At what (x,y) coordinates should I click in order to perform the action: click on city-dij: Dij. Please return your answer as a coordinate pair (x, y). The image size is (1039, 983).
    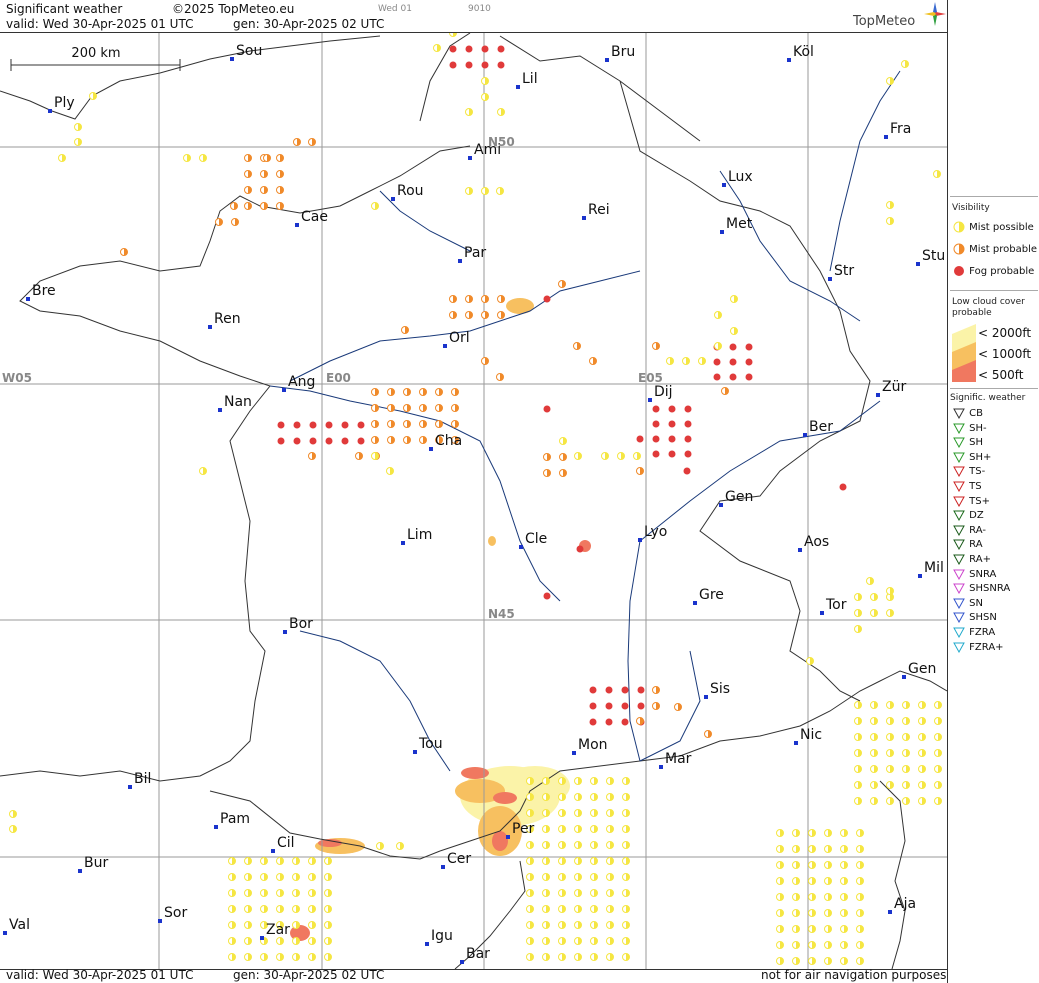
    Looking at the image, I should click on (660, 393).